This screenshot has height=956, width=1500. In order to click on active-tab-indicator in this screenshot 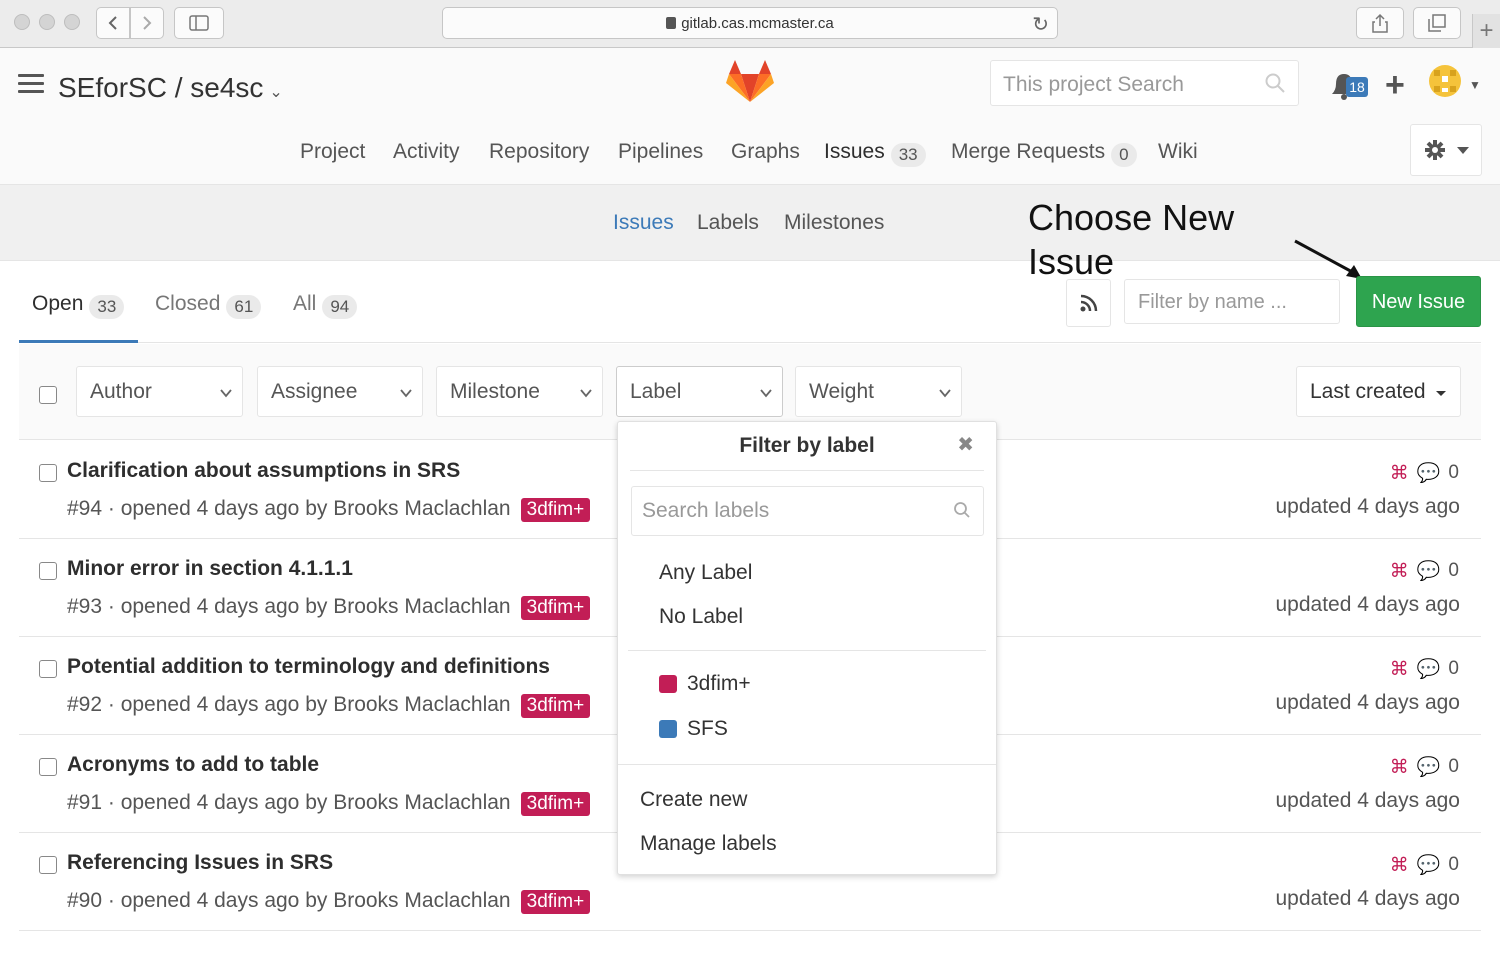, I will do `click(78, 341)`.